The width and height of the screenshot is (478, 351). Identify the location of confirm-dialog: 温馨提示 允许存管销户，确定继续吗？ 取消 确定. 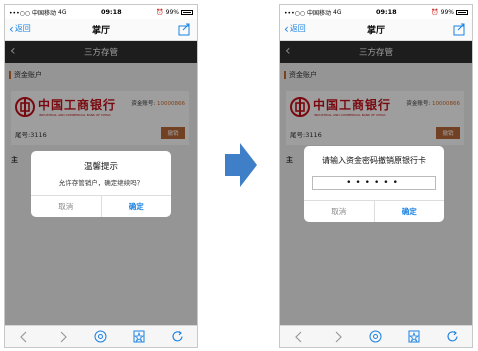
(101, 184).